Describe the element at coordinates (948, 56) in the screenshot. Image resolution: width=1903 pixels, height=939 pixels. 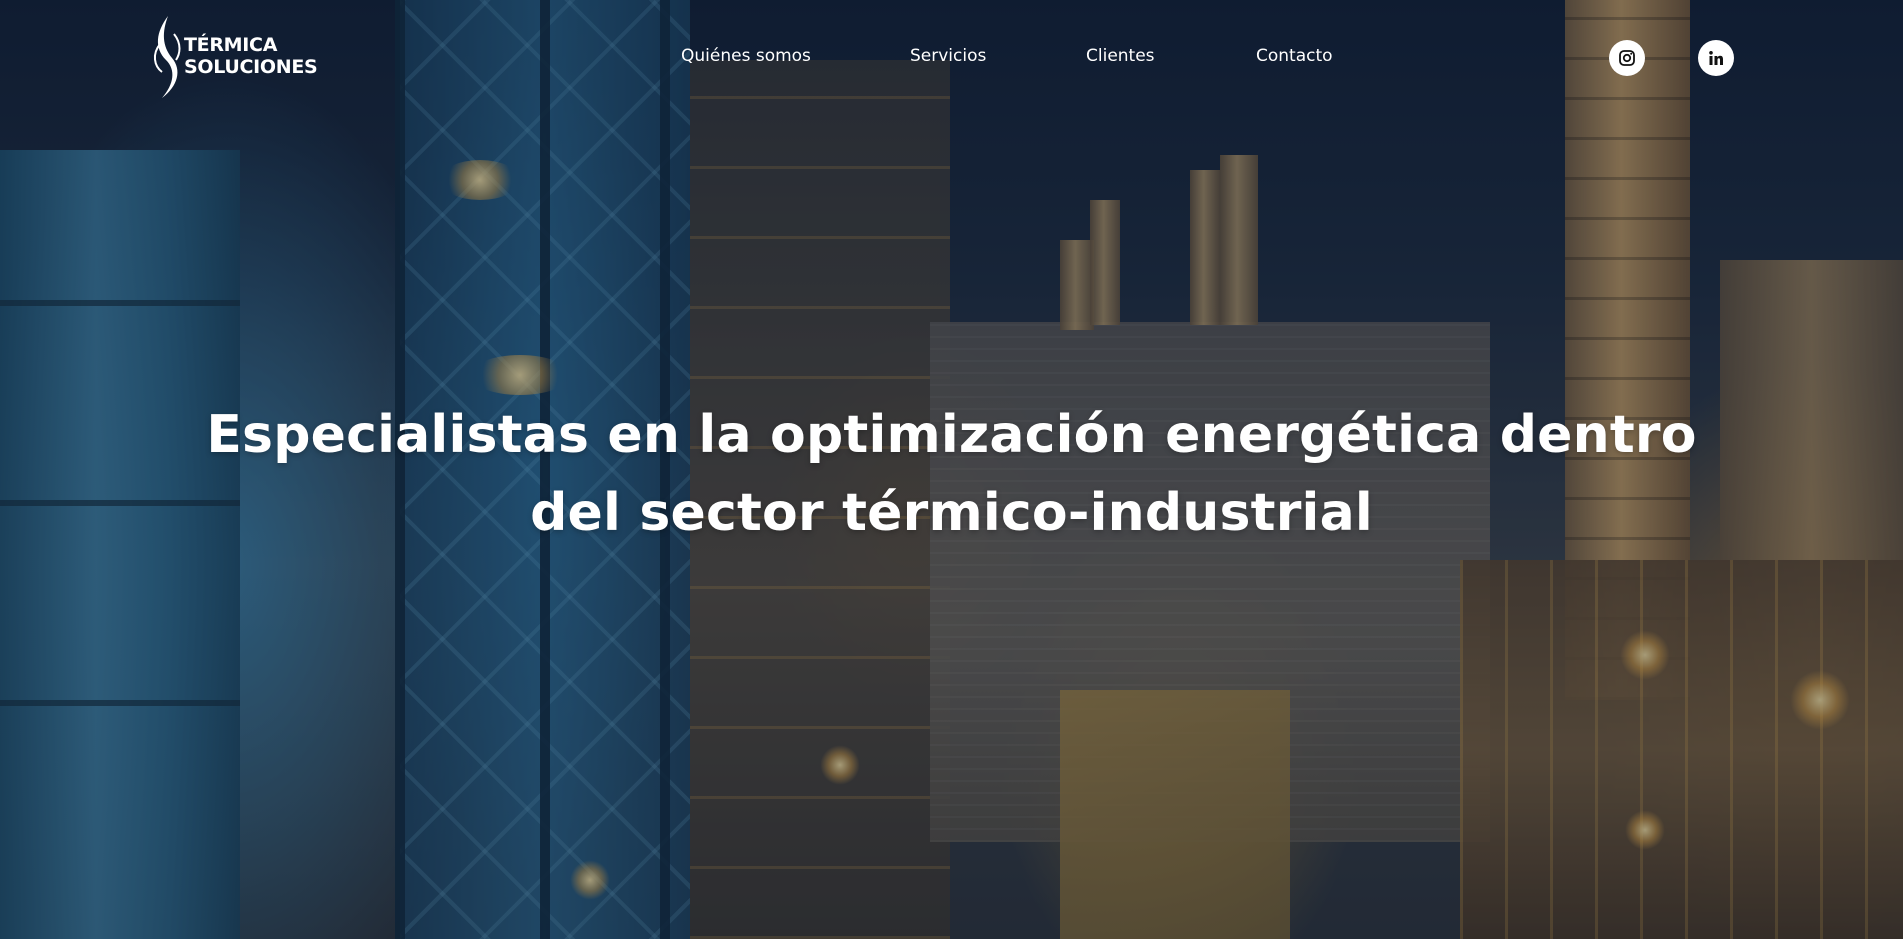
I see `nav-link-servicios: Servicios` at that location.